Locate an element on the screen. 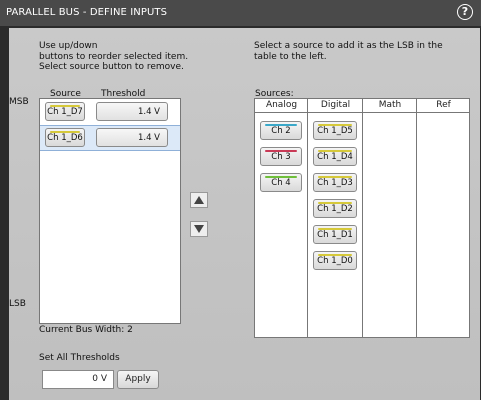  source-button-ch1-d3: Ch 1_D3 is located at coordinates (335, 182).